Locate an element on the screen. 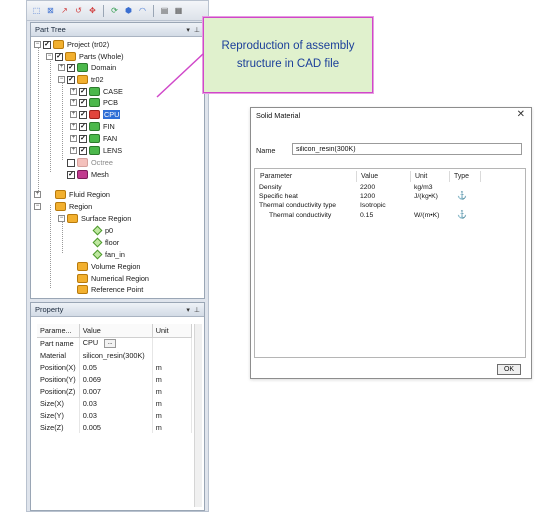 This screenshot has width=540, height=516. table-row: Position(Z) 0.007 m is located at coordinates (115, 391).